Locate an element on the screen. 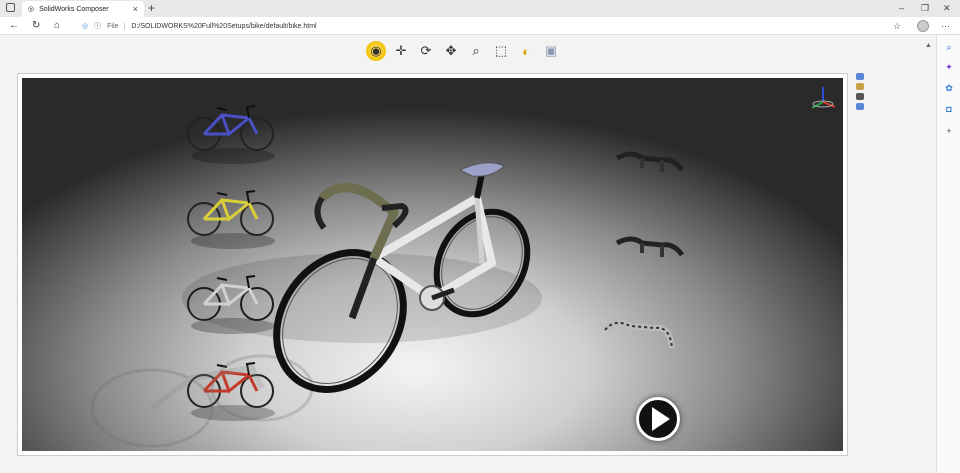 Image resolution: width=960 pixels, height=473 pixels. move-button: ✥ is located at coordinates (451, 51).